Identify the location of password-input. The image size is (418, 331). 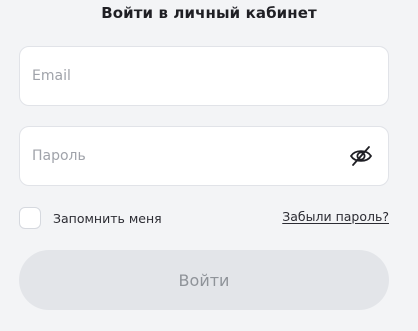
(187, 156).